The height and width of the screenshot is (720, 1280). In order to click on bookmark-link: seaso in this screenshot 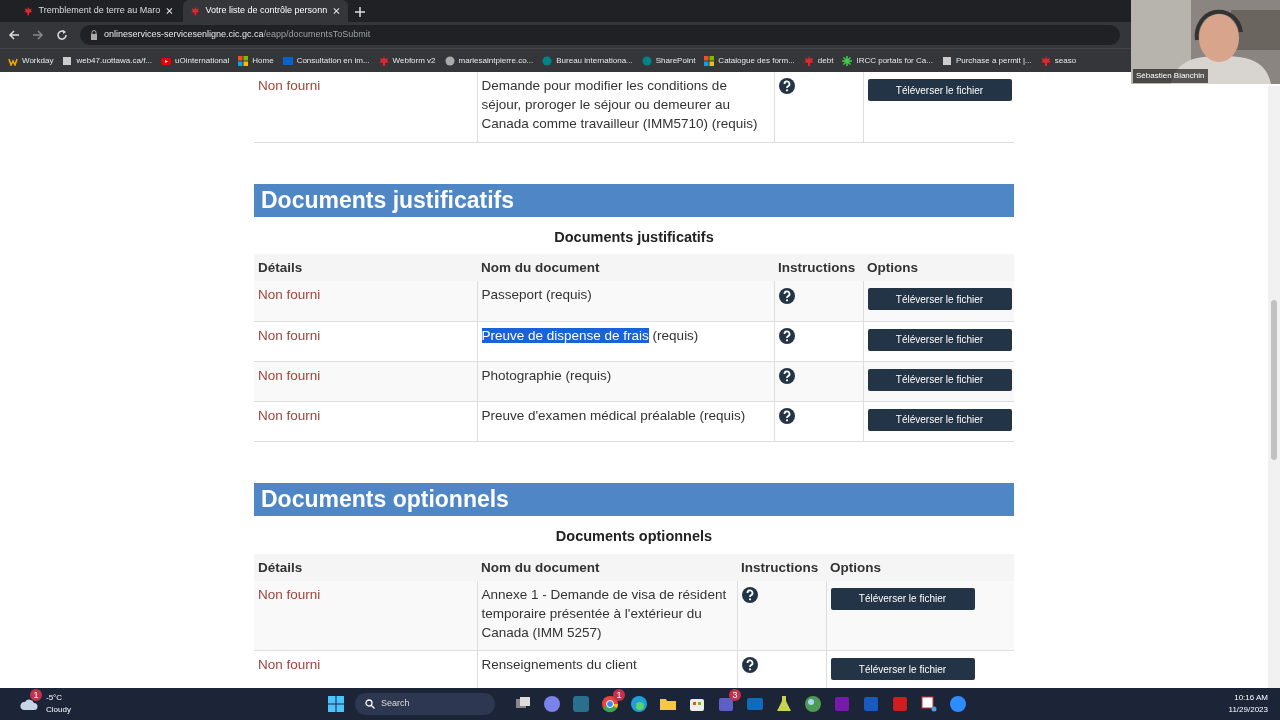, I will do `click(1065, 60)`.